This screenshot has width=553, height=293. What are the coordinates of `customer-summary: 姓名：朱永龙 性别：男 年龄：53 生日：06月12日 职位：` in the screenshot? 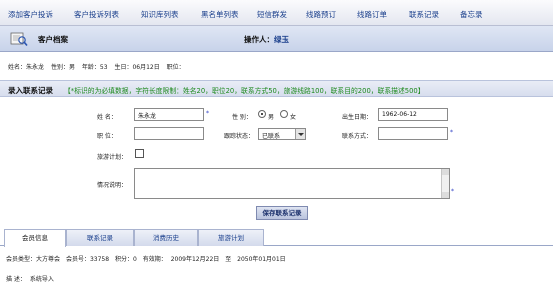 It's located at (99, 66).